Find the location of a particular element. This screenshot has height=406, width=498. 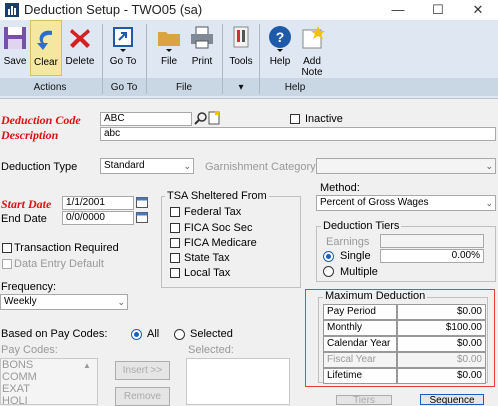

help-button: ? Help is located at coordinates (280, 48).